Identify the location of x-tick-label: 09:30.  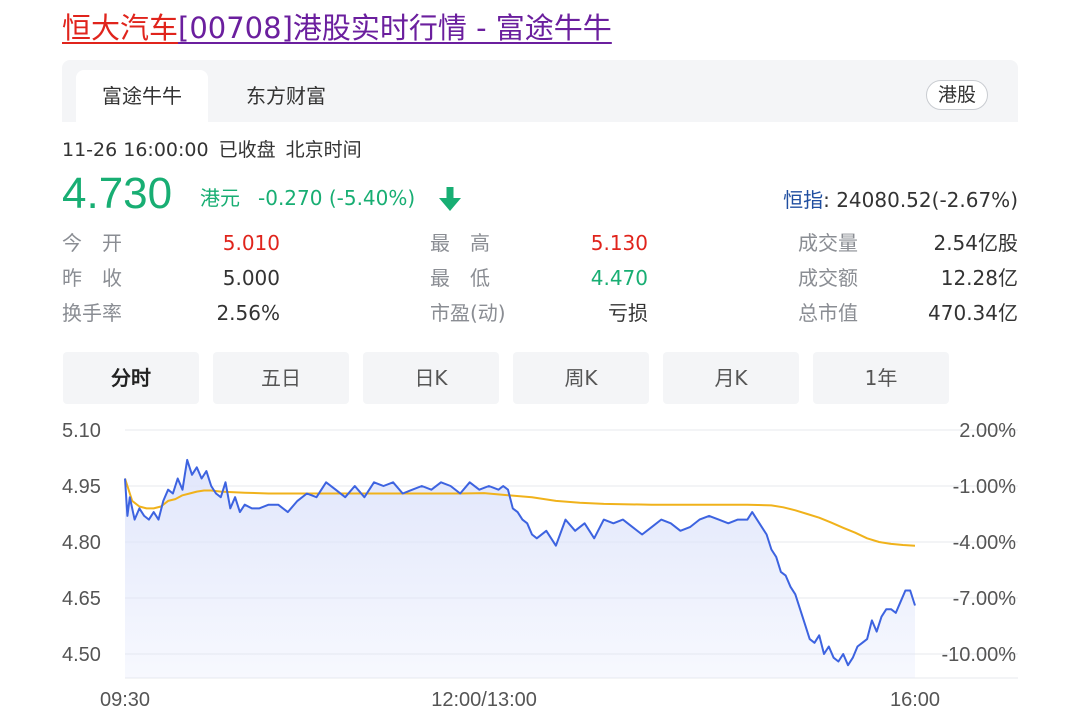
(125, 700).